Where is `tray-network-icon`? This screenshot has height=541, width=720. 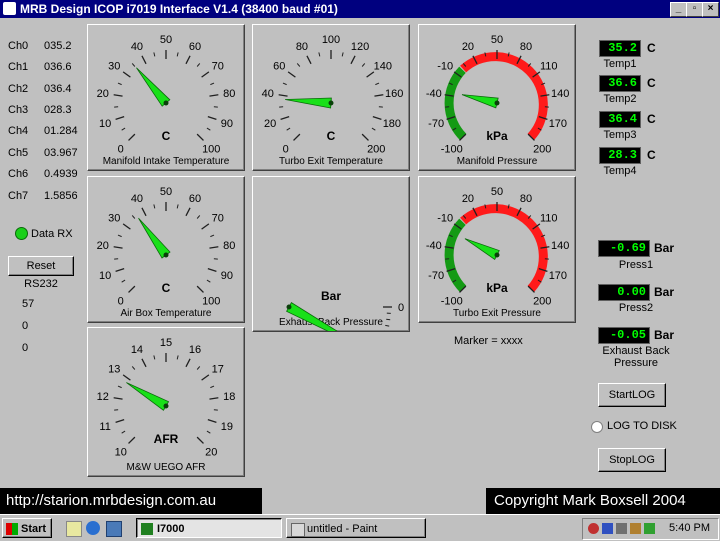 tray-network-icon is located at coordinates (607, 528).